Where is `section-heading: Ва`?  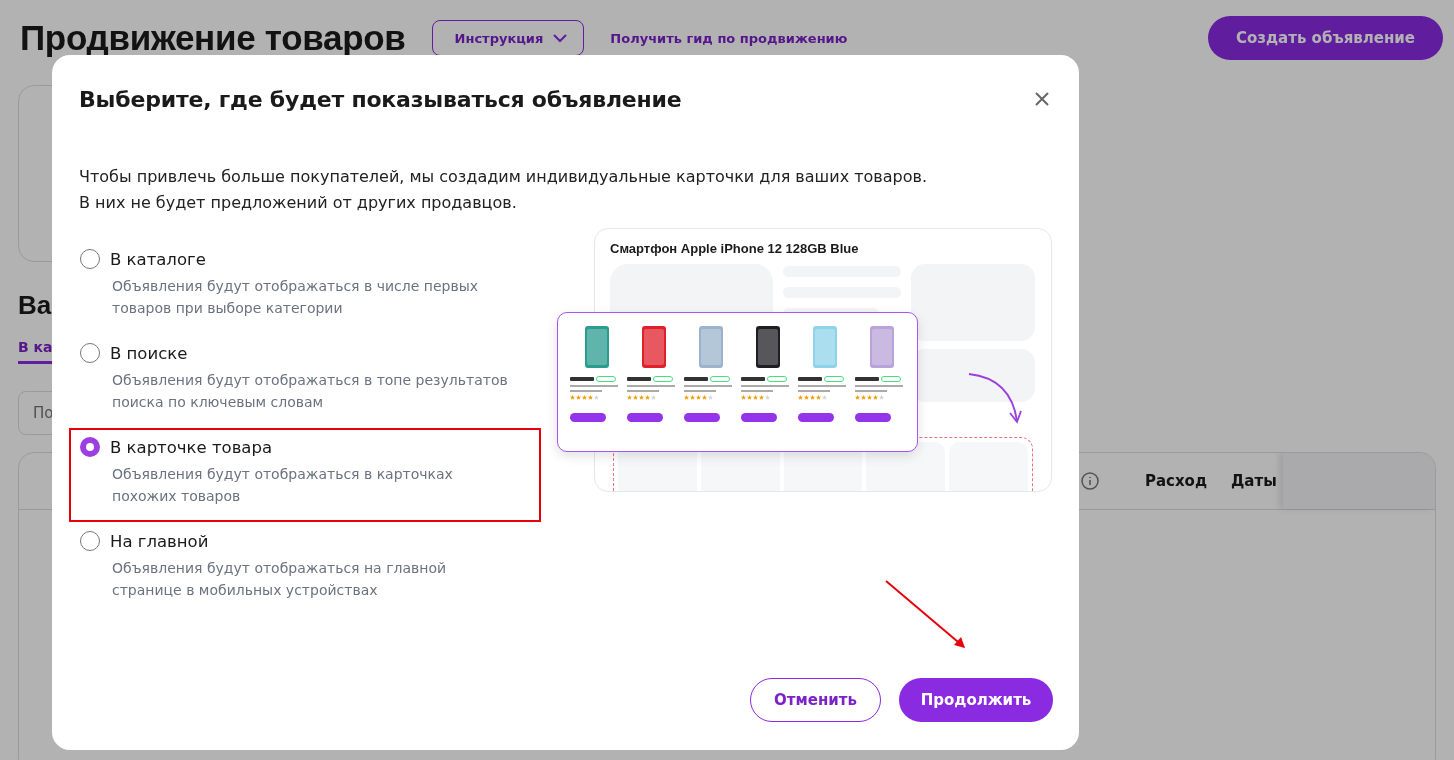 section-heading: Ва is located at coordinates (35, 305).